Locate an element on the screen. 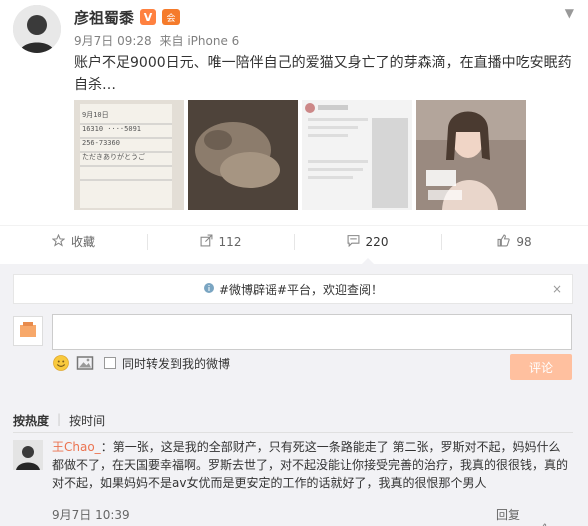 The image size is (588, 526). vip-badge: 会 is located at coordinates (171, 17).